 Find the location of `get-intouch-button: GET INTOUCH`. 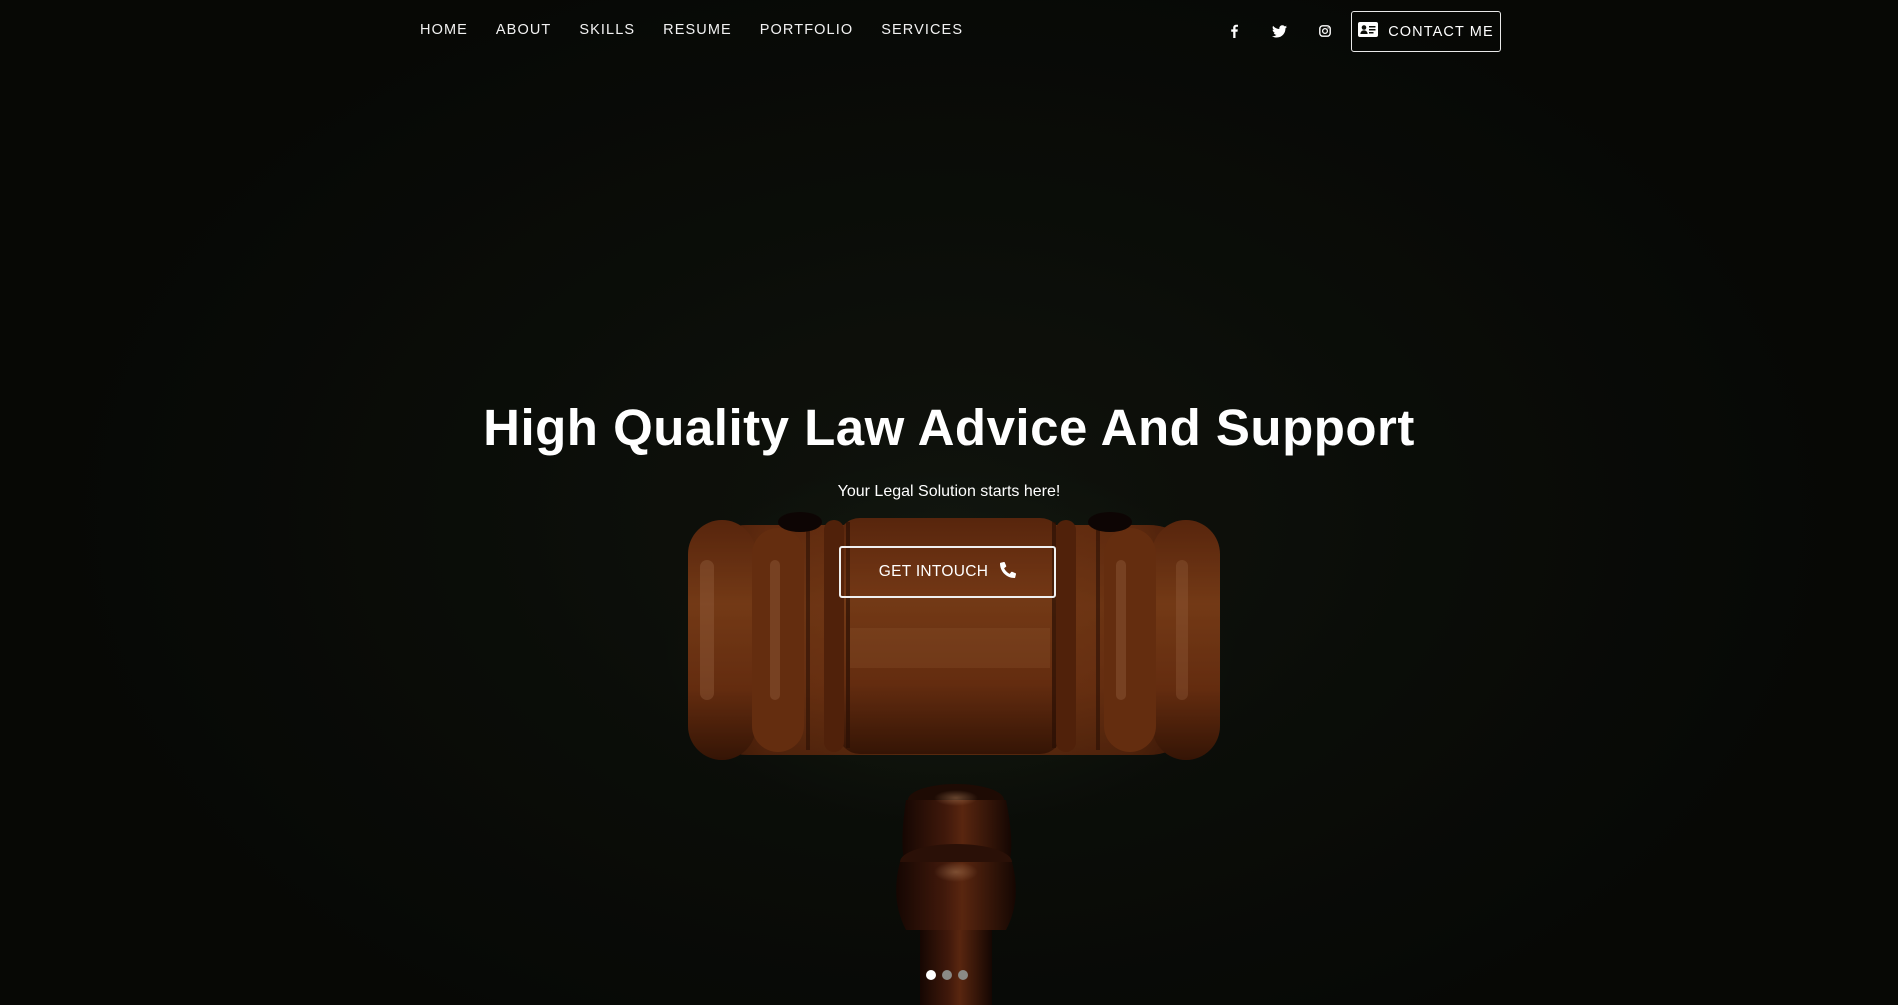

get-intouch-button: GET INTOUCH is located at coordinates (947, 572).